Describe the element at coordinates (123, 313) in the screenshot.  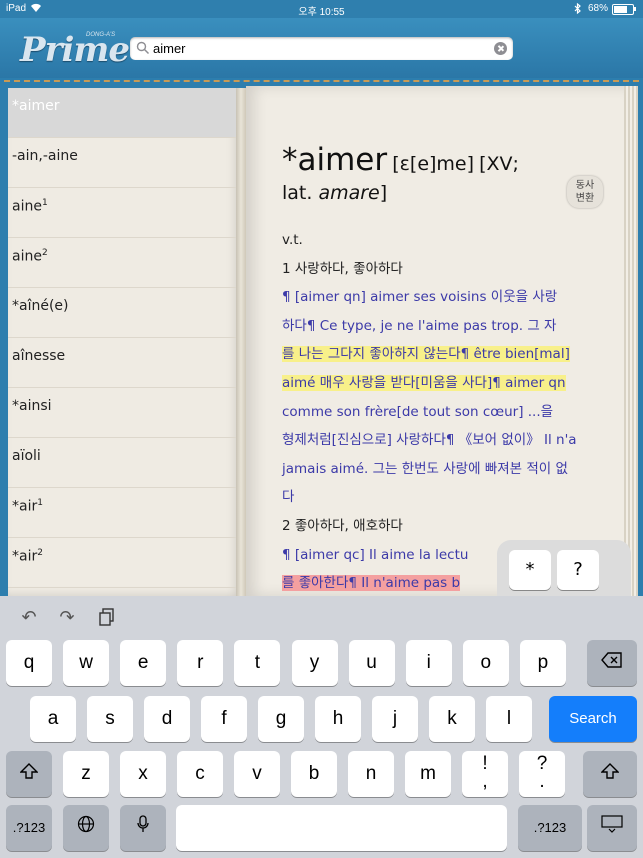
I see `list-item: *aîné(e)` at that location.